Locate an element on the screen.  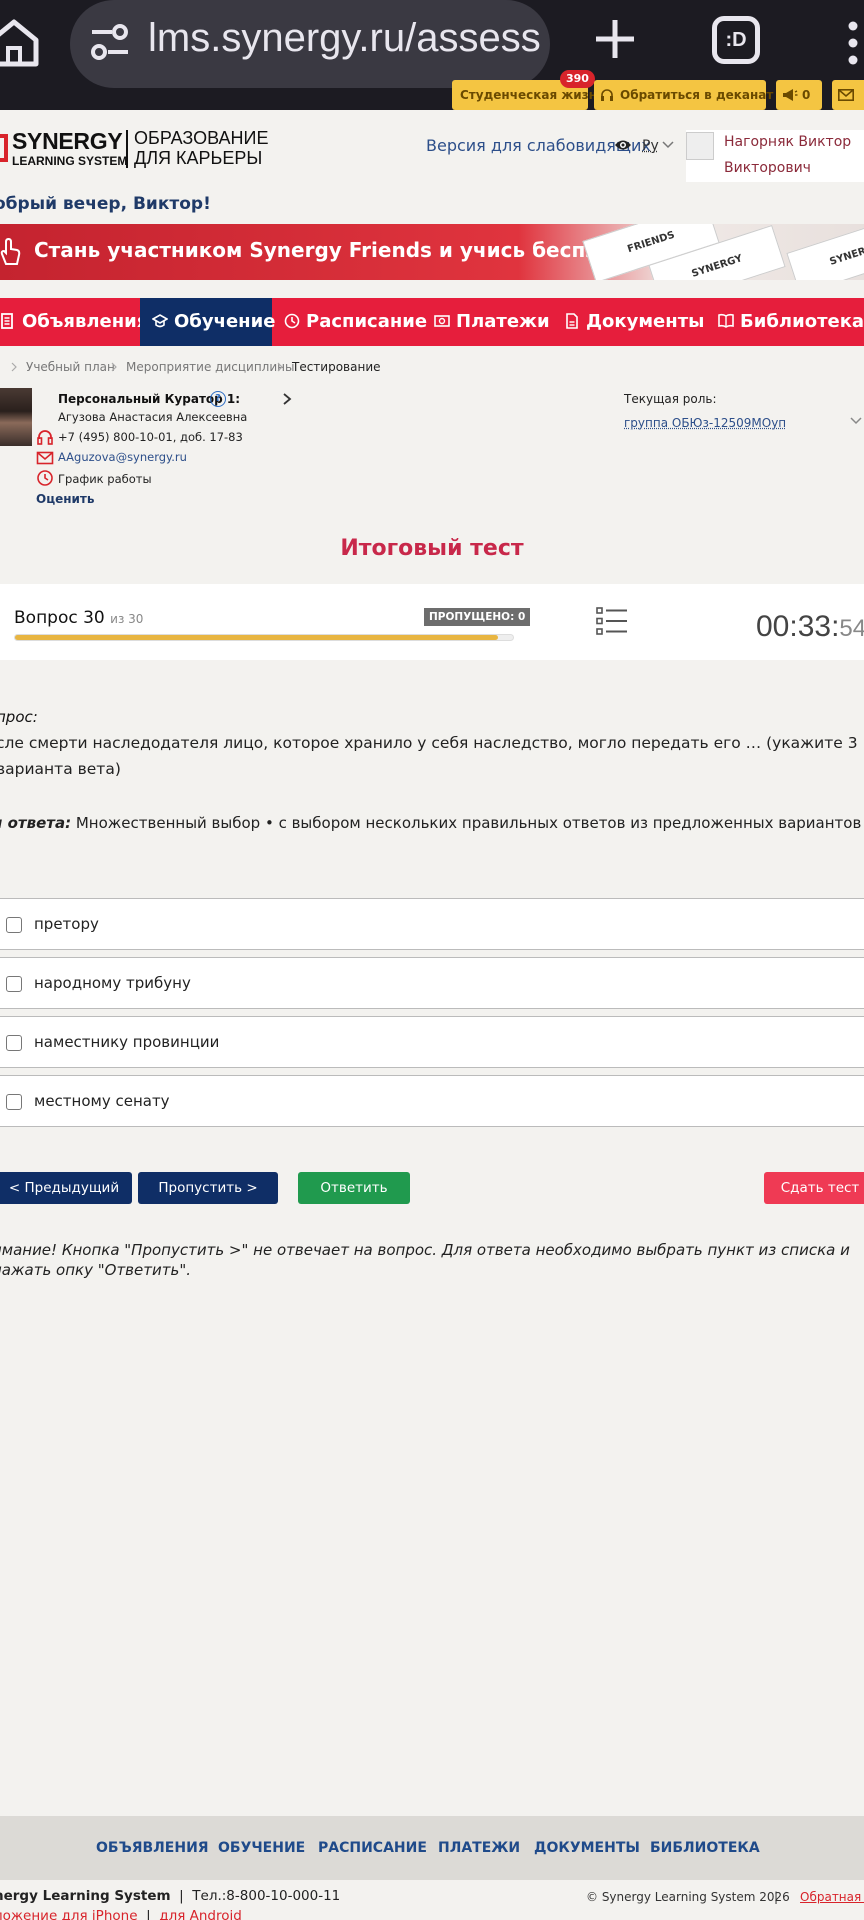
answer-option: наместнику провинции is located at coordinates (432, 1042).